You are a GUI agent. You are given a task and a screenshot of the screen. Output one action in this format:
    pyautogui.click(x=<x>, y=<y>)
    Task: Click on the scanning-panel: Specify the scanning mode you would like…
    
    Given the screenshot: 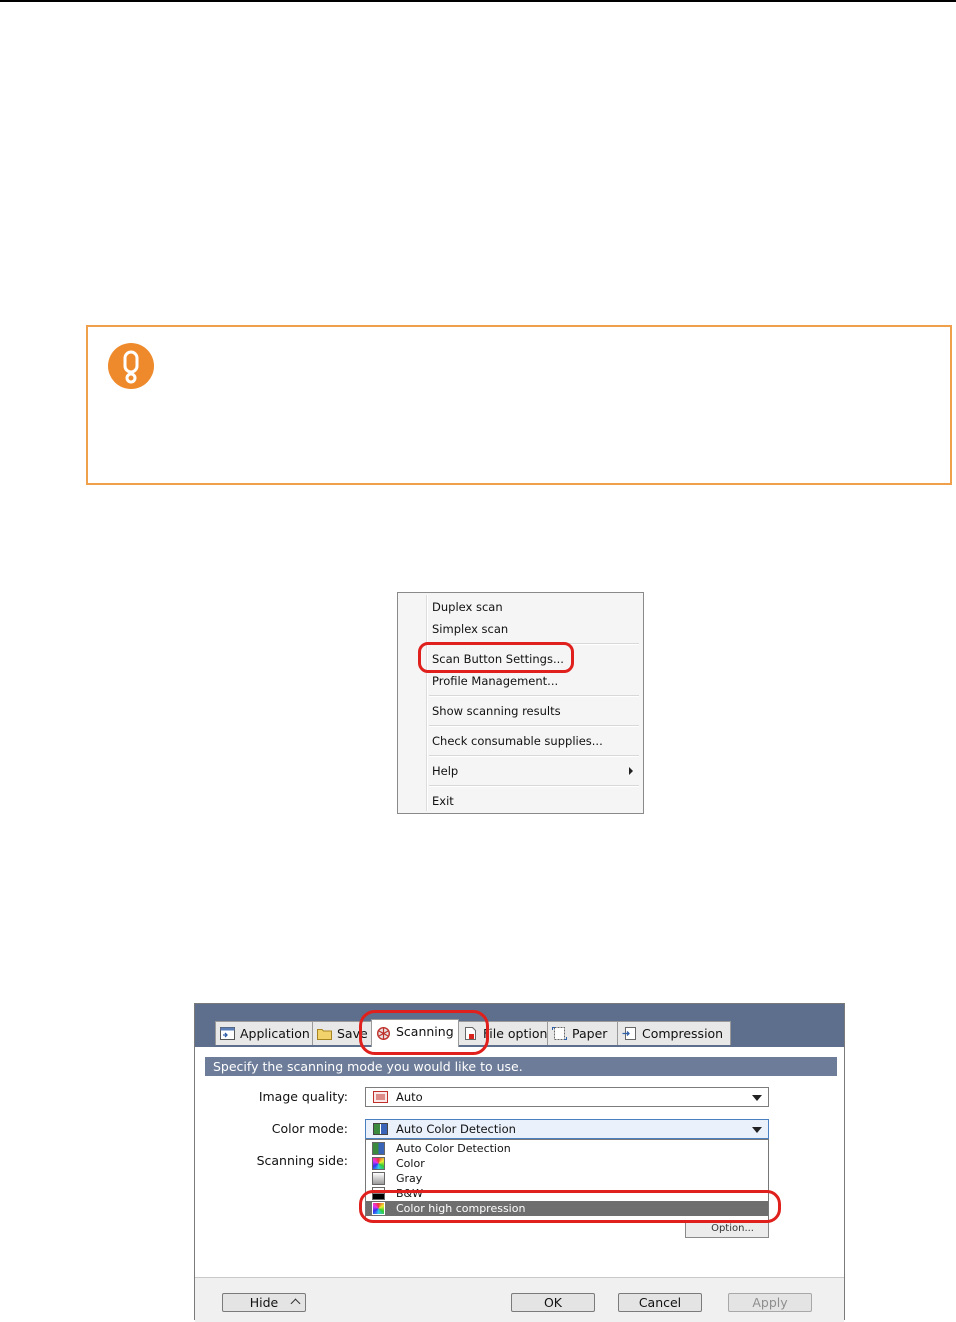 What is the action you would take?
    pyautogui.click(x=519, y=1162)
    